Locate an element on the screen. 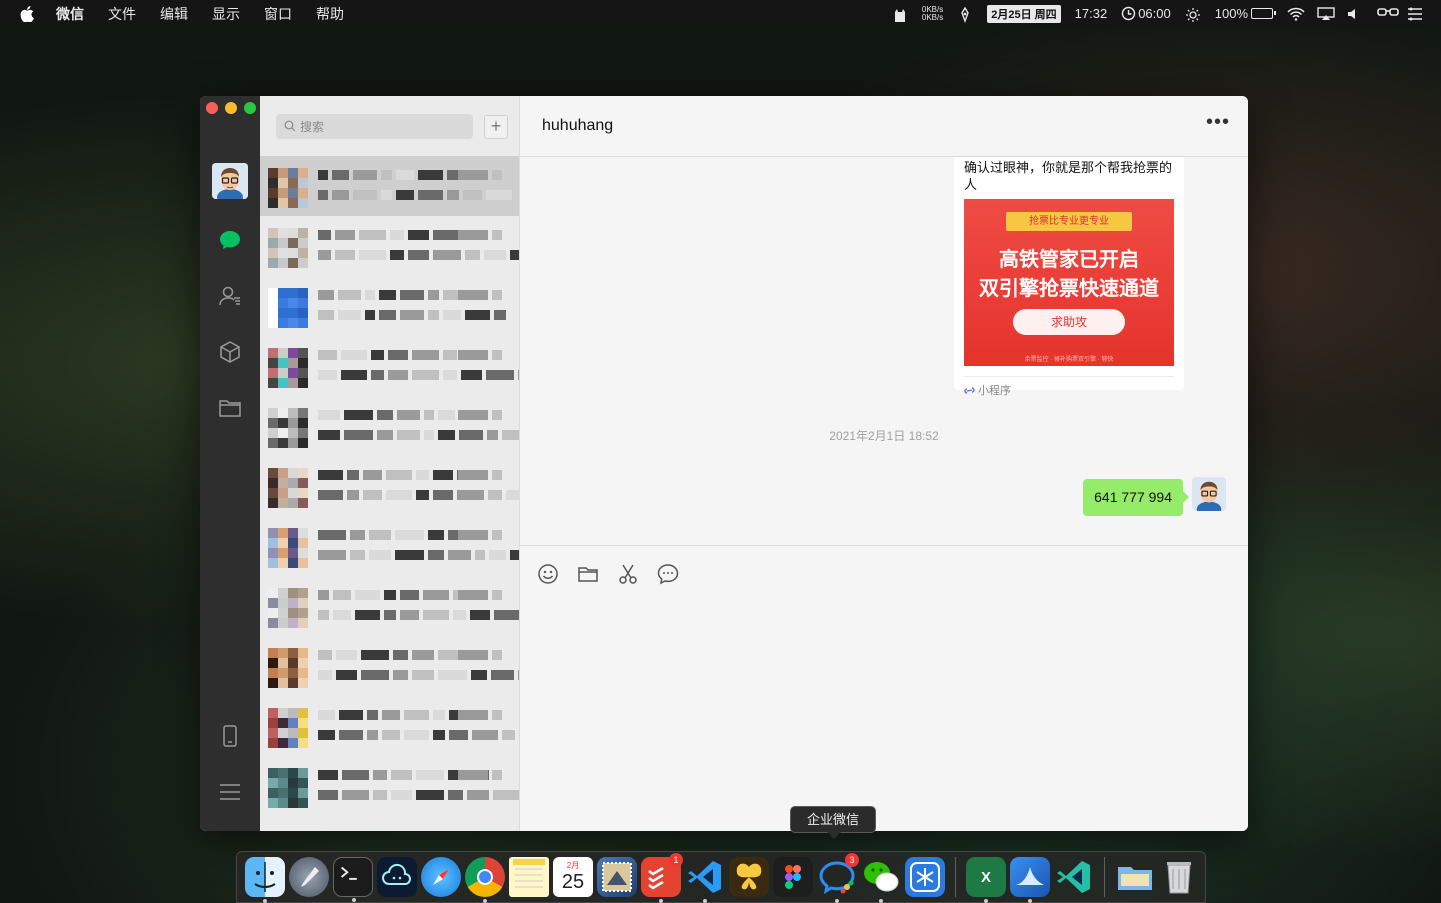 The width and height of the screenshot is (1441, 903). phone-icon is located at coordinates (230, 736).